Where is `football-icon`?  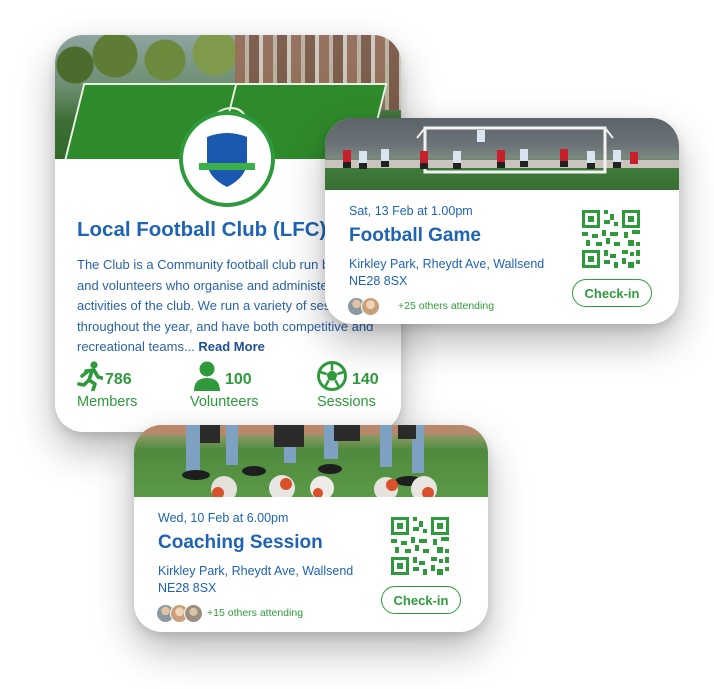 football-icon is located at coordinates (332, 376).